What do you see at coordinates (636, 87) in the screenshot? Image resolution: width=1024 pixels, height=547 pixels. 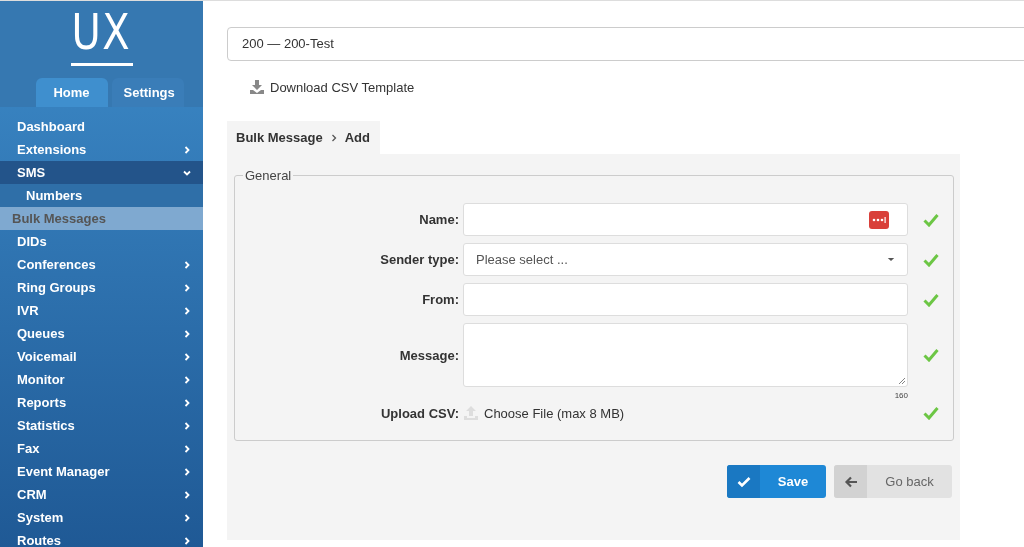 I see `download-link: Download CSV Template` at bounding box center [636, 87].